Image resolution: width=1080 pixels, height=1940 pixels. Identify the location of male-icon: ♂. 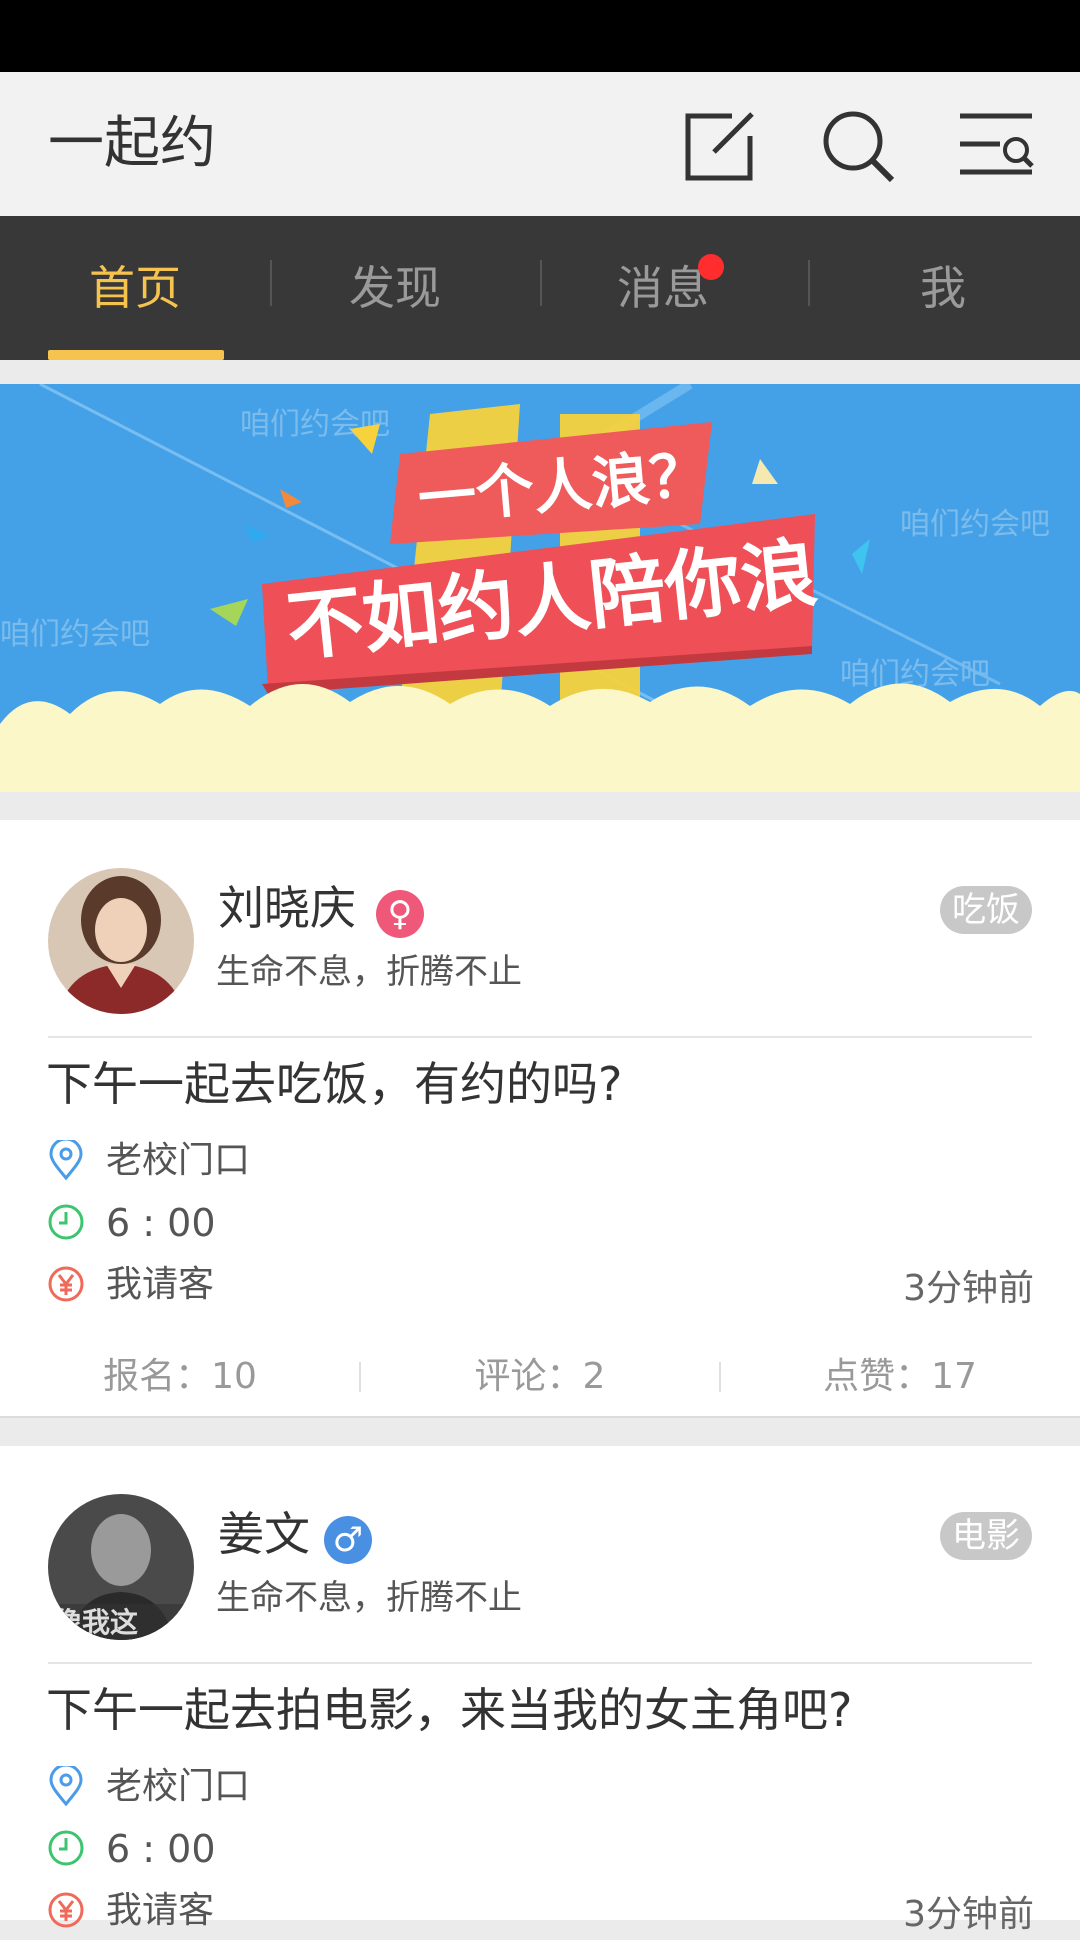
(348, 1540).